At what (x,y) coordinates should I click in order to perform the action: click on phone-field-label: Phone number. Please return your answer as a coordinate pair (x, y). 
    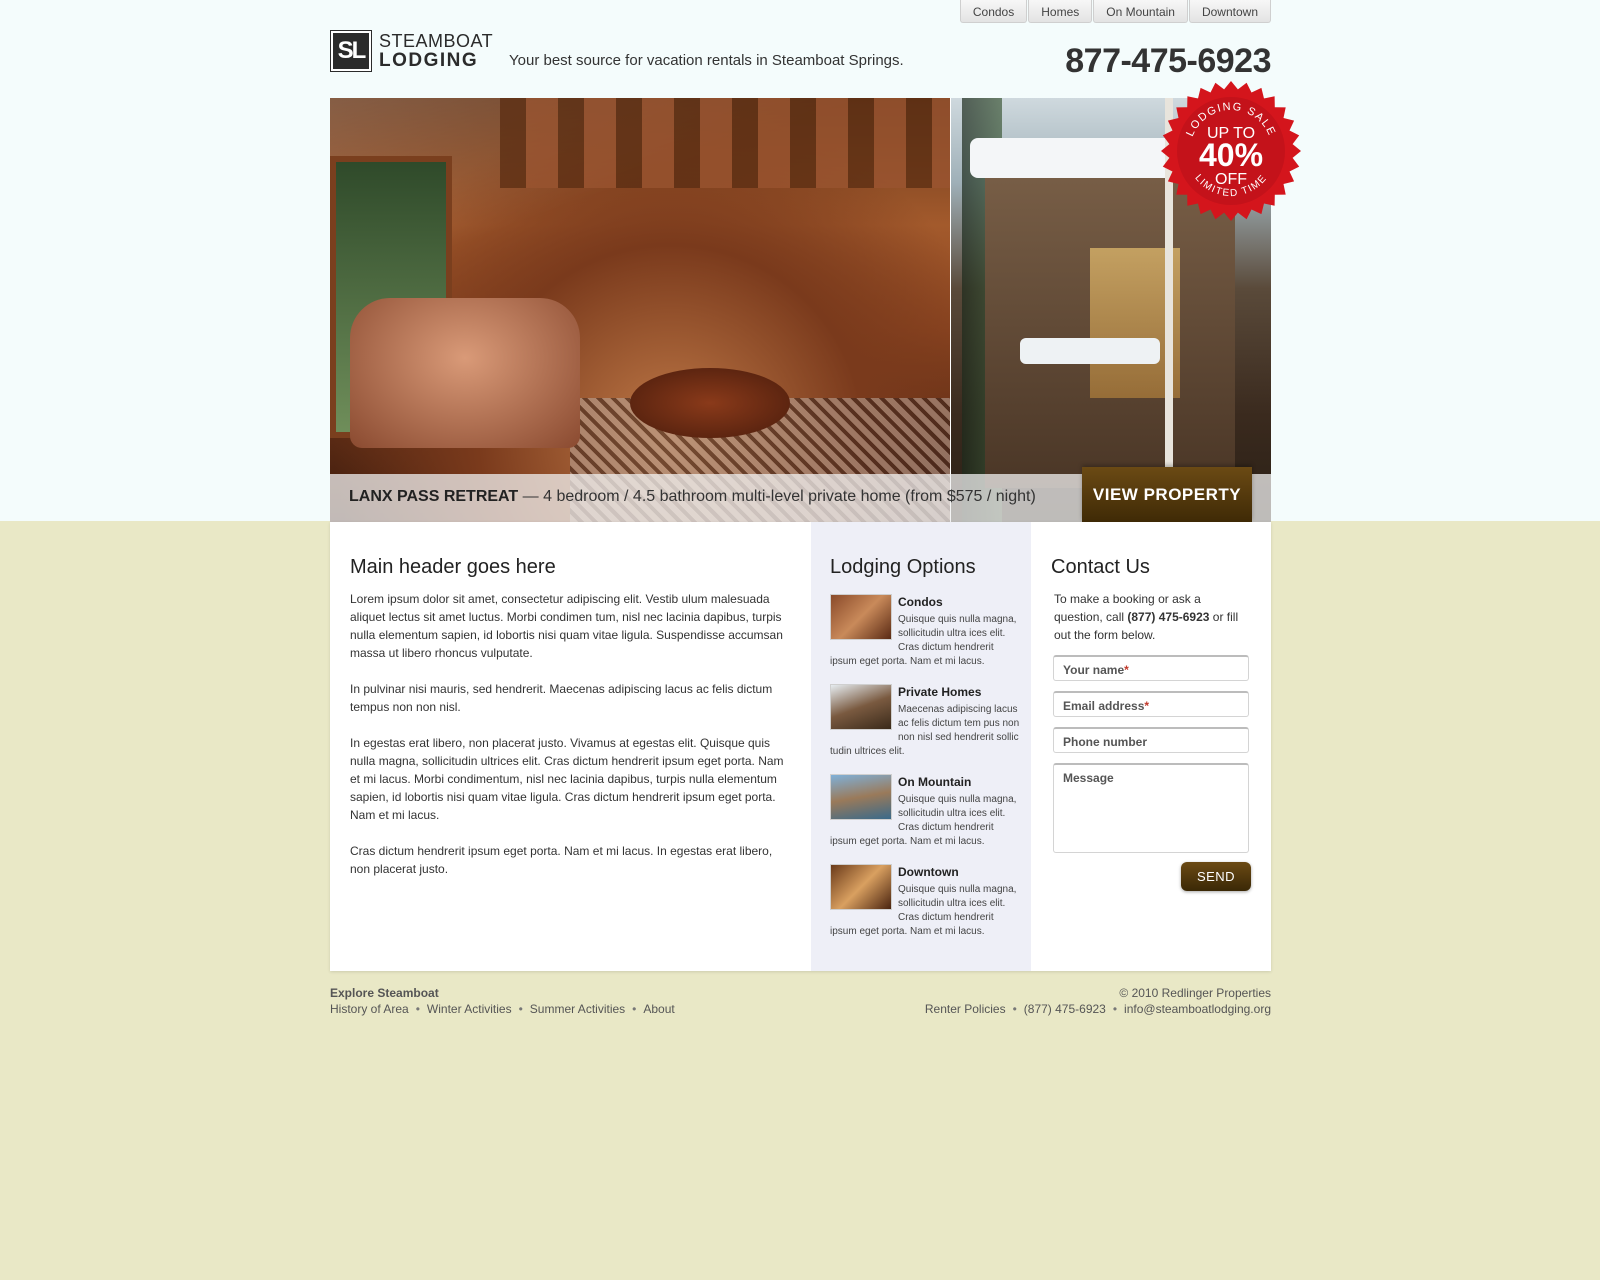
    Looking at the image, I should click on (1105, 742).